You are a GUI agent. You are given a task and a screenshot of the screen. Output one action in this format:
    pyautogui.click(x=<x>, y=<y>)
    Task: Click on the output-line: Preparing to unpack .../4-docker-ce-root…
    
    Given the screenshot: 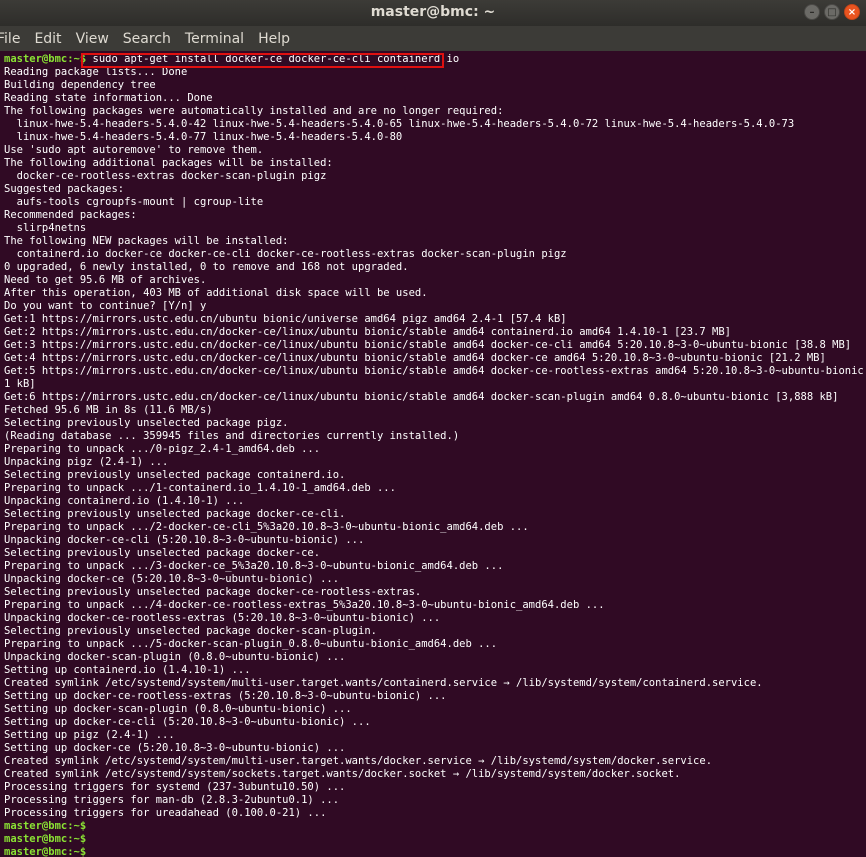 What is the action you would take?
    pyautogui.click(x=304, y=605)
    